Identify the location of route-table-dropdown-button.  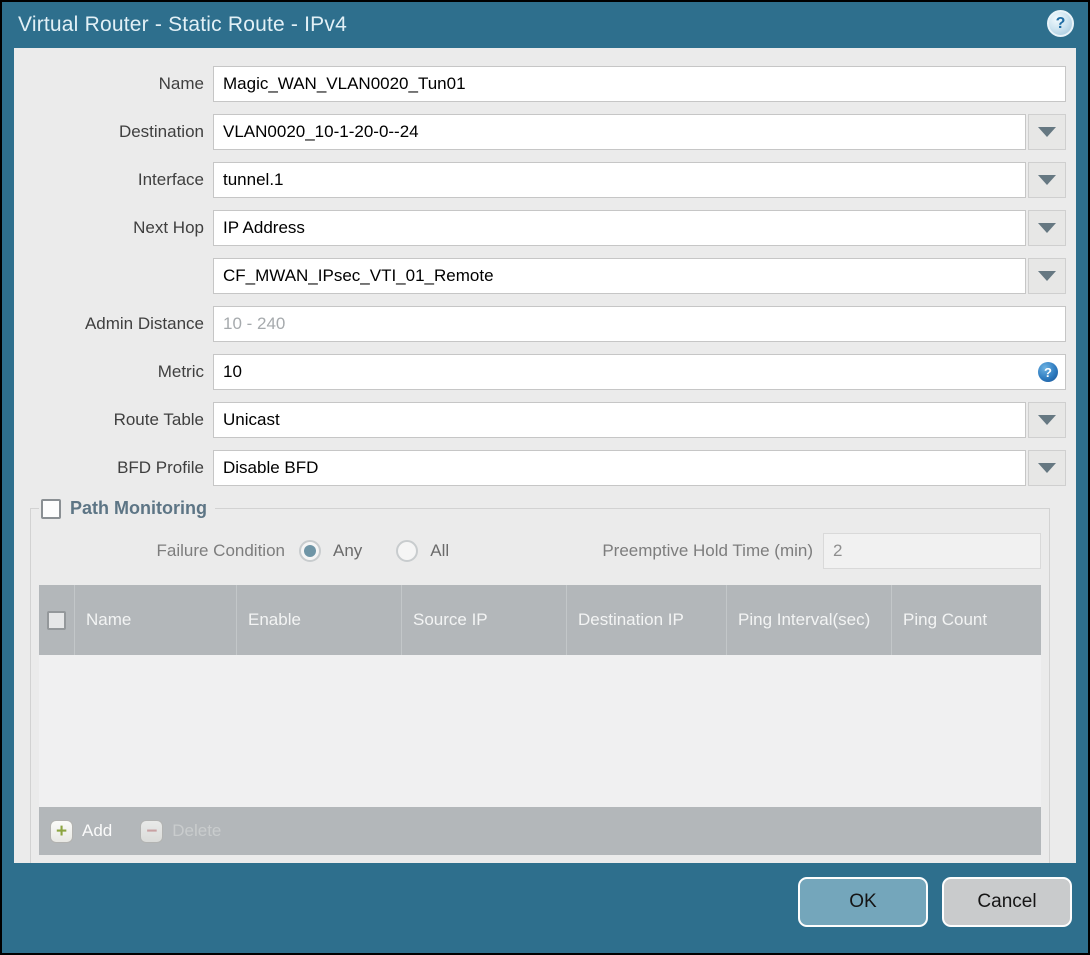
(1047, 420).